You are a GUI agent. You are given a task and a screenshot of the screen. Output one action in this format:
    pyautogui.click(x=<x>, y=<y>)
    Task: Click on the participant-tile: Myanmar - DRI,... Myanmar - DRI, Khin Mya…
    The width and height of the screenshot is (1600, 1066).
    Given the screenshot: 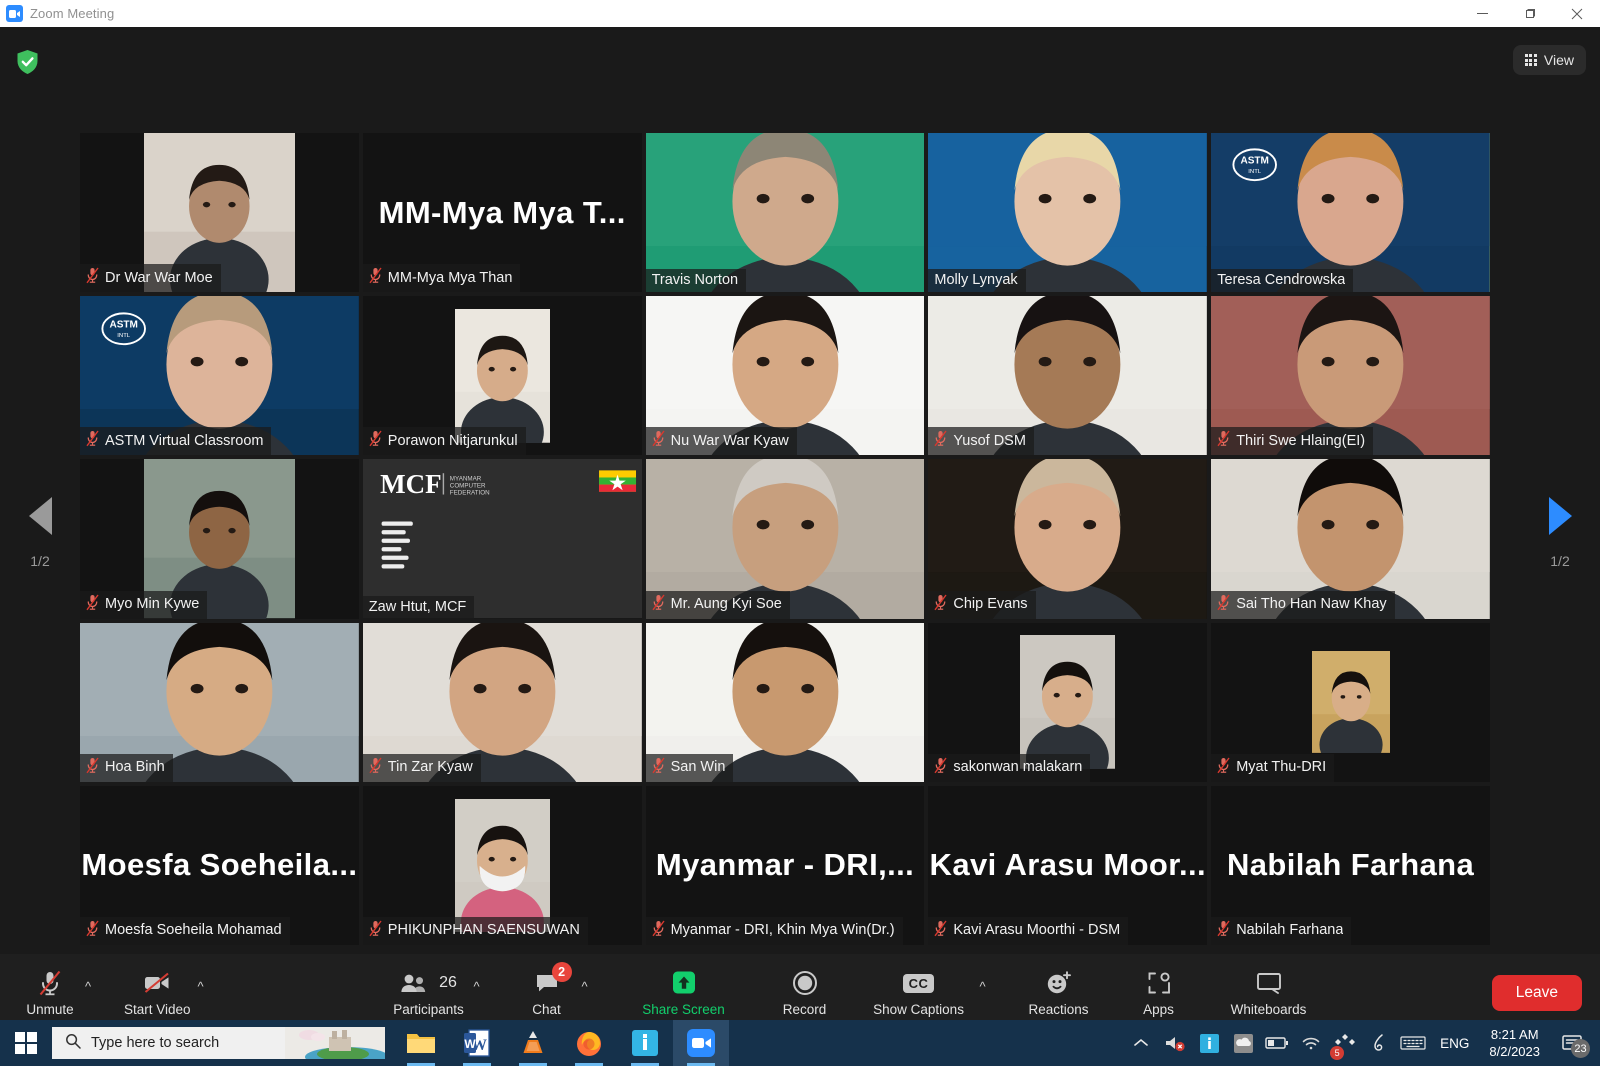 What is the action you would take?
    pyautogui.click(x=785, y=865)
    